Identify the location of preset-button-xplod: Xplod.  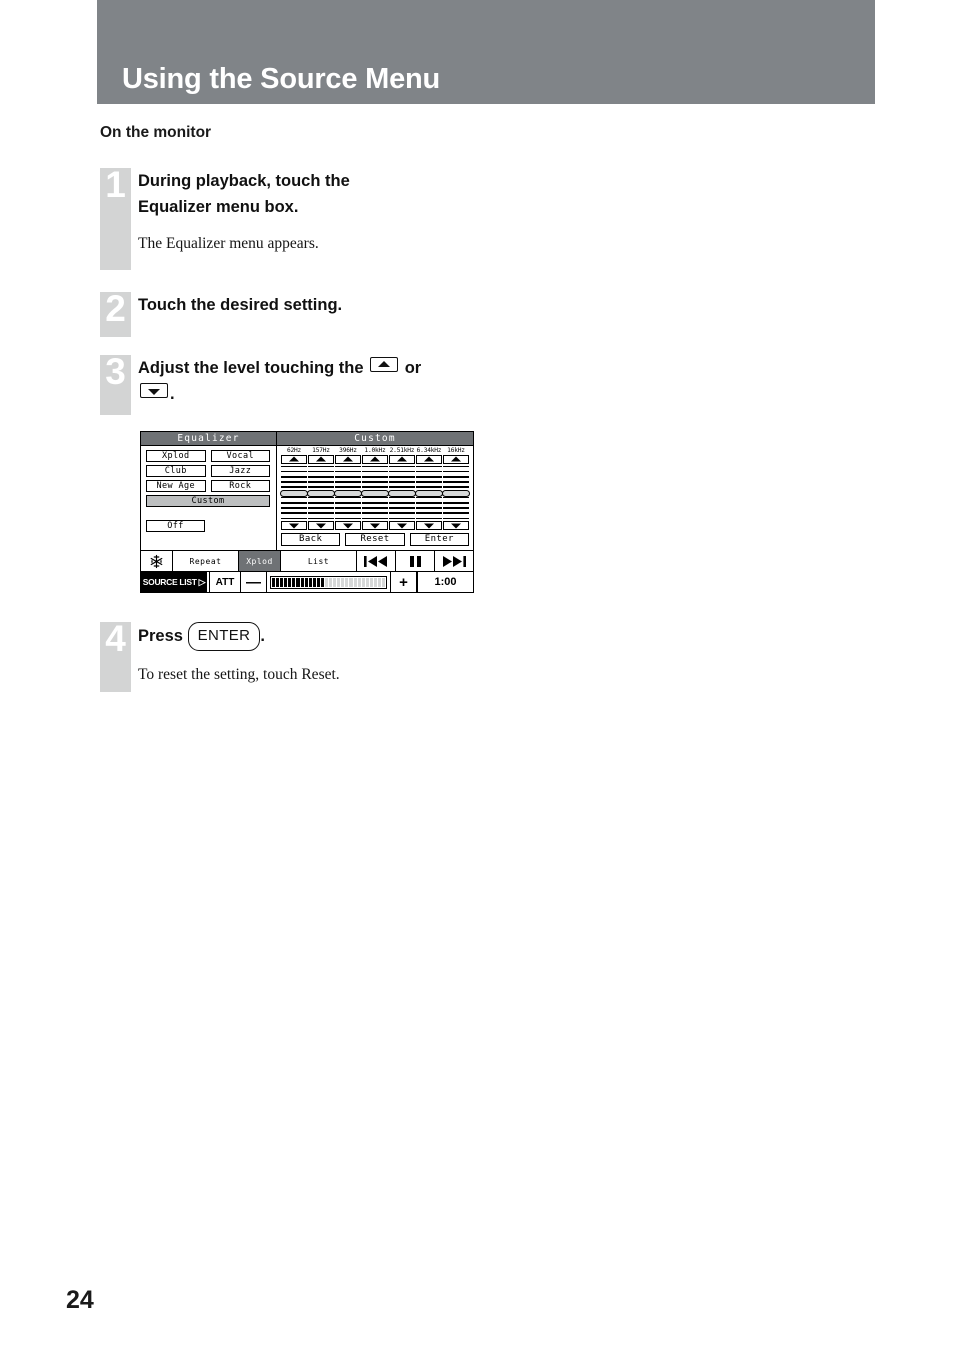
(176, 456).